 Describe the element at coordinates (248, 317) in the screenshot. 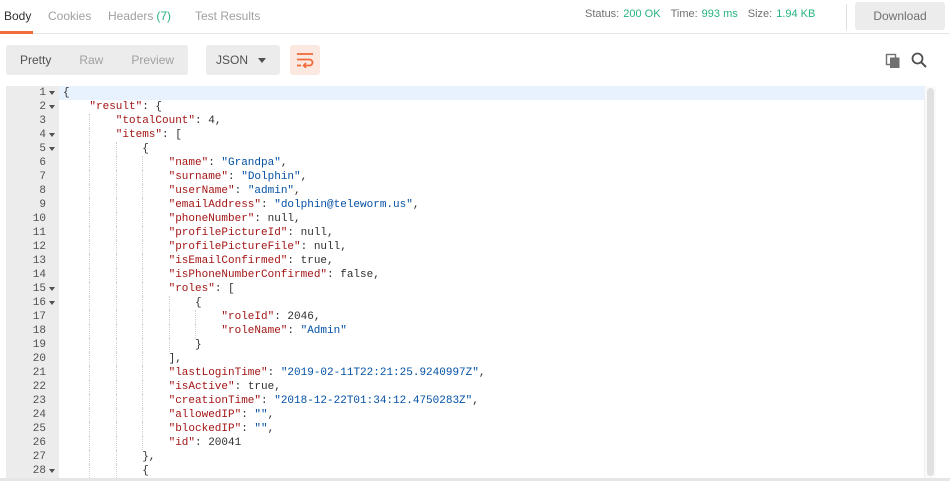

I see `json-key: "roleId"` at that location.